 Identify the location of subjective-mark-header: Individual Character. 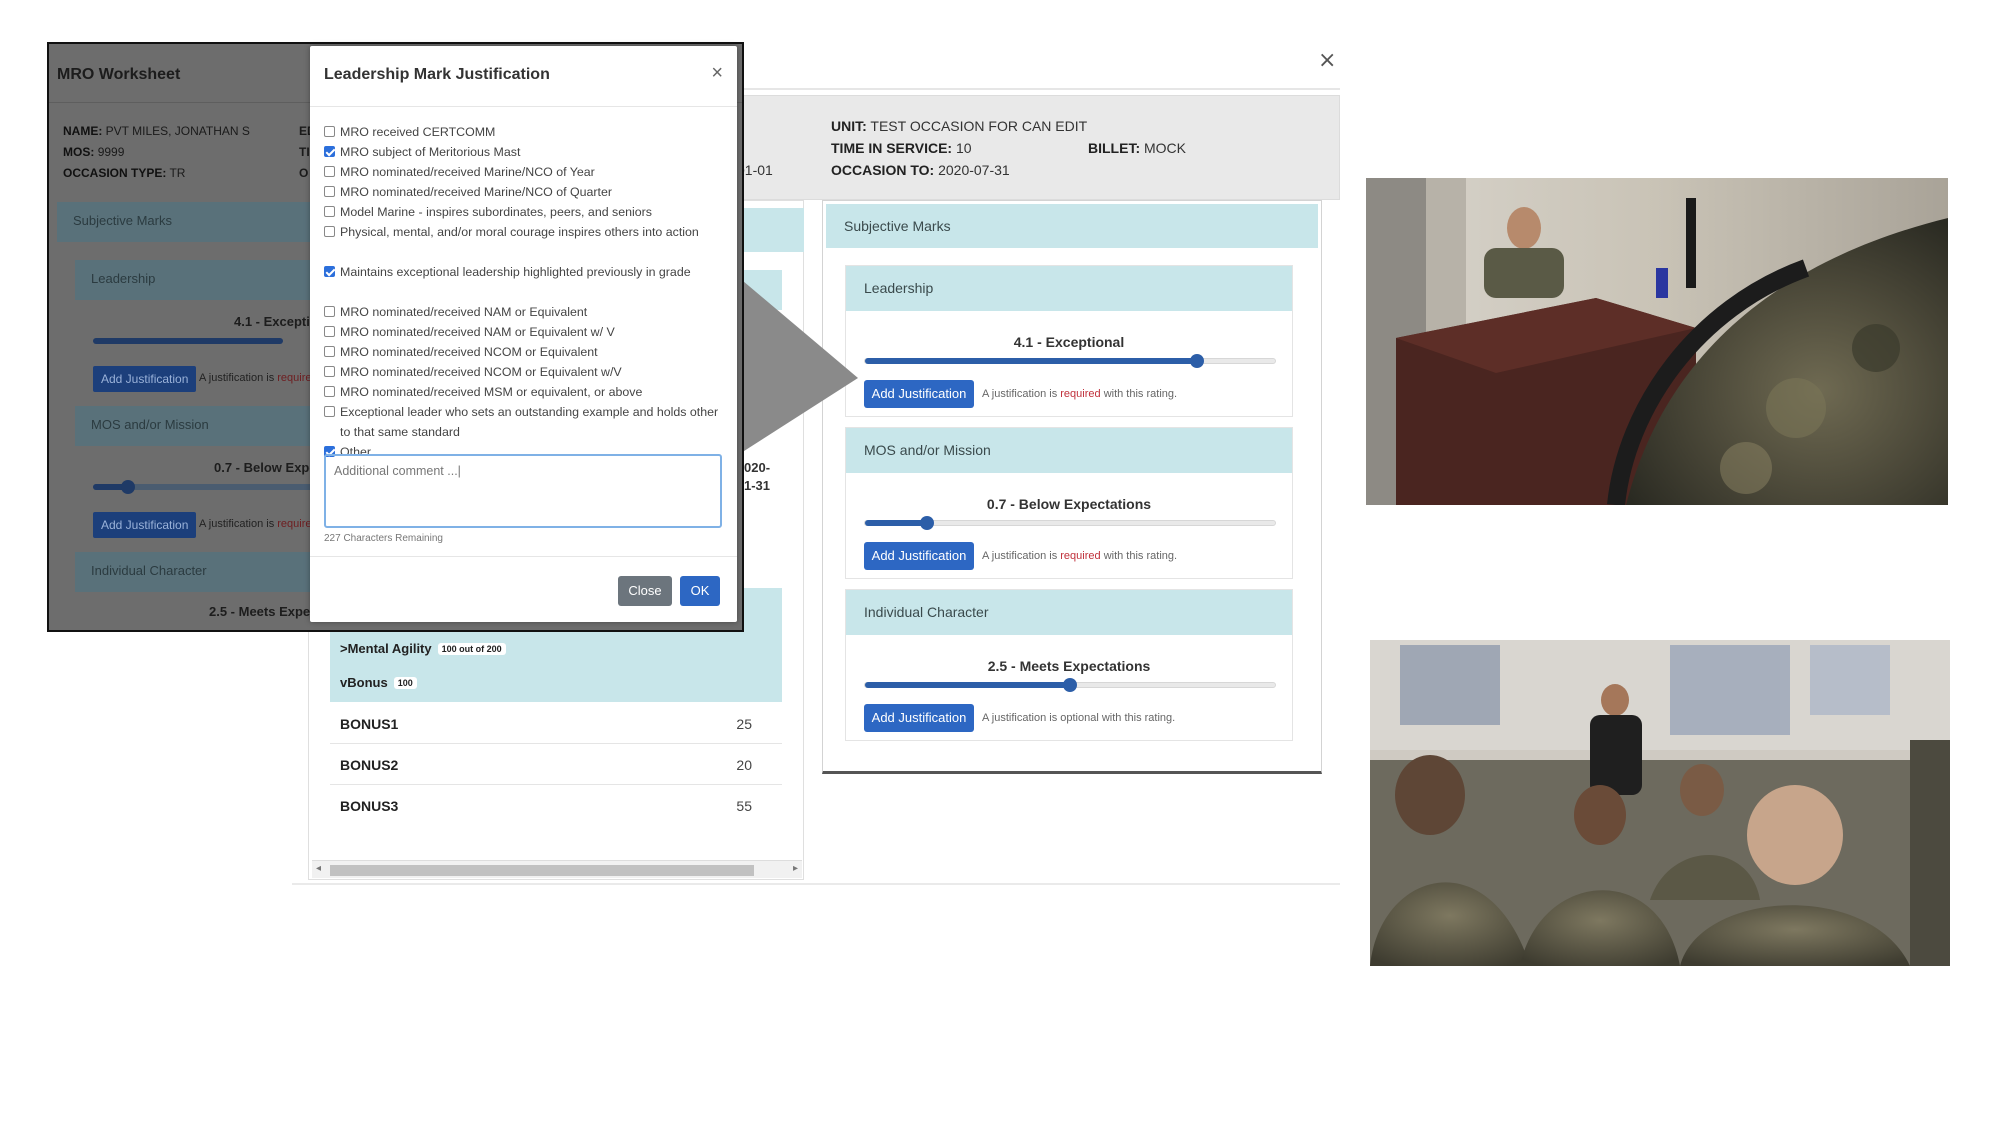
(1069, 612).